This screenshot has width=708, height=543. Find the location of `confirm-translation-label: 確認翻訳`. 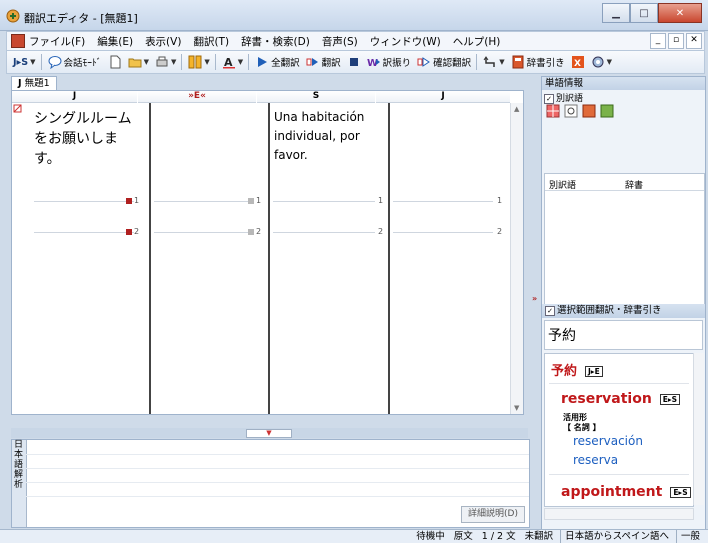

confirm-translation-label: 確認翻訳 is located at coordinates (452, 63).